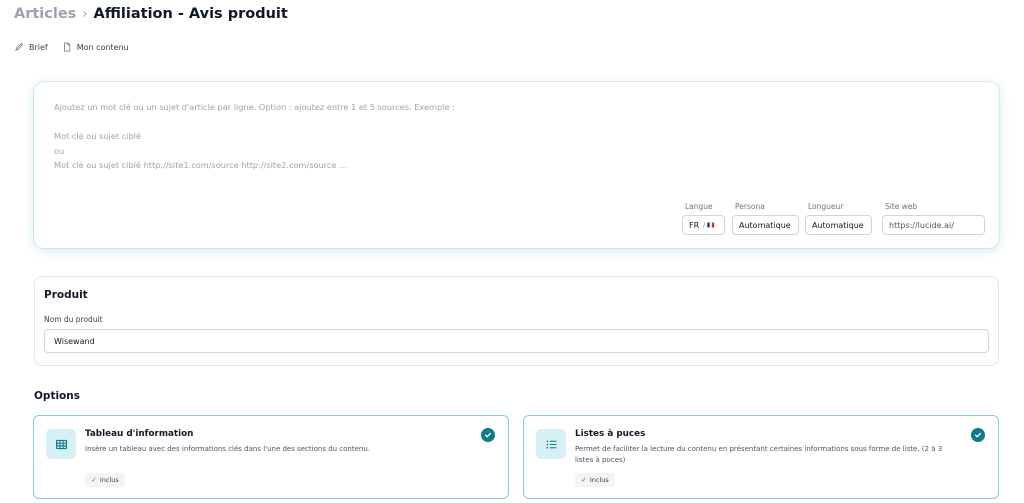 This screenshot has width=1024, height=503. Describe the element at coordinates (933, 225) in the screenshot. I see `website-select: https://lucide.ai/` at that location.